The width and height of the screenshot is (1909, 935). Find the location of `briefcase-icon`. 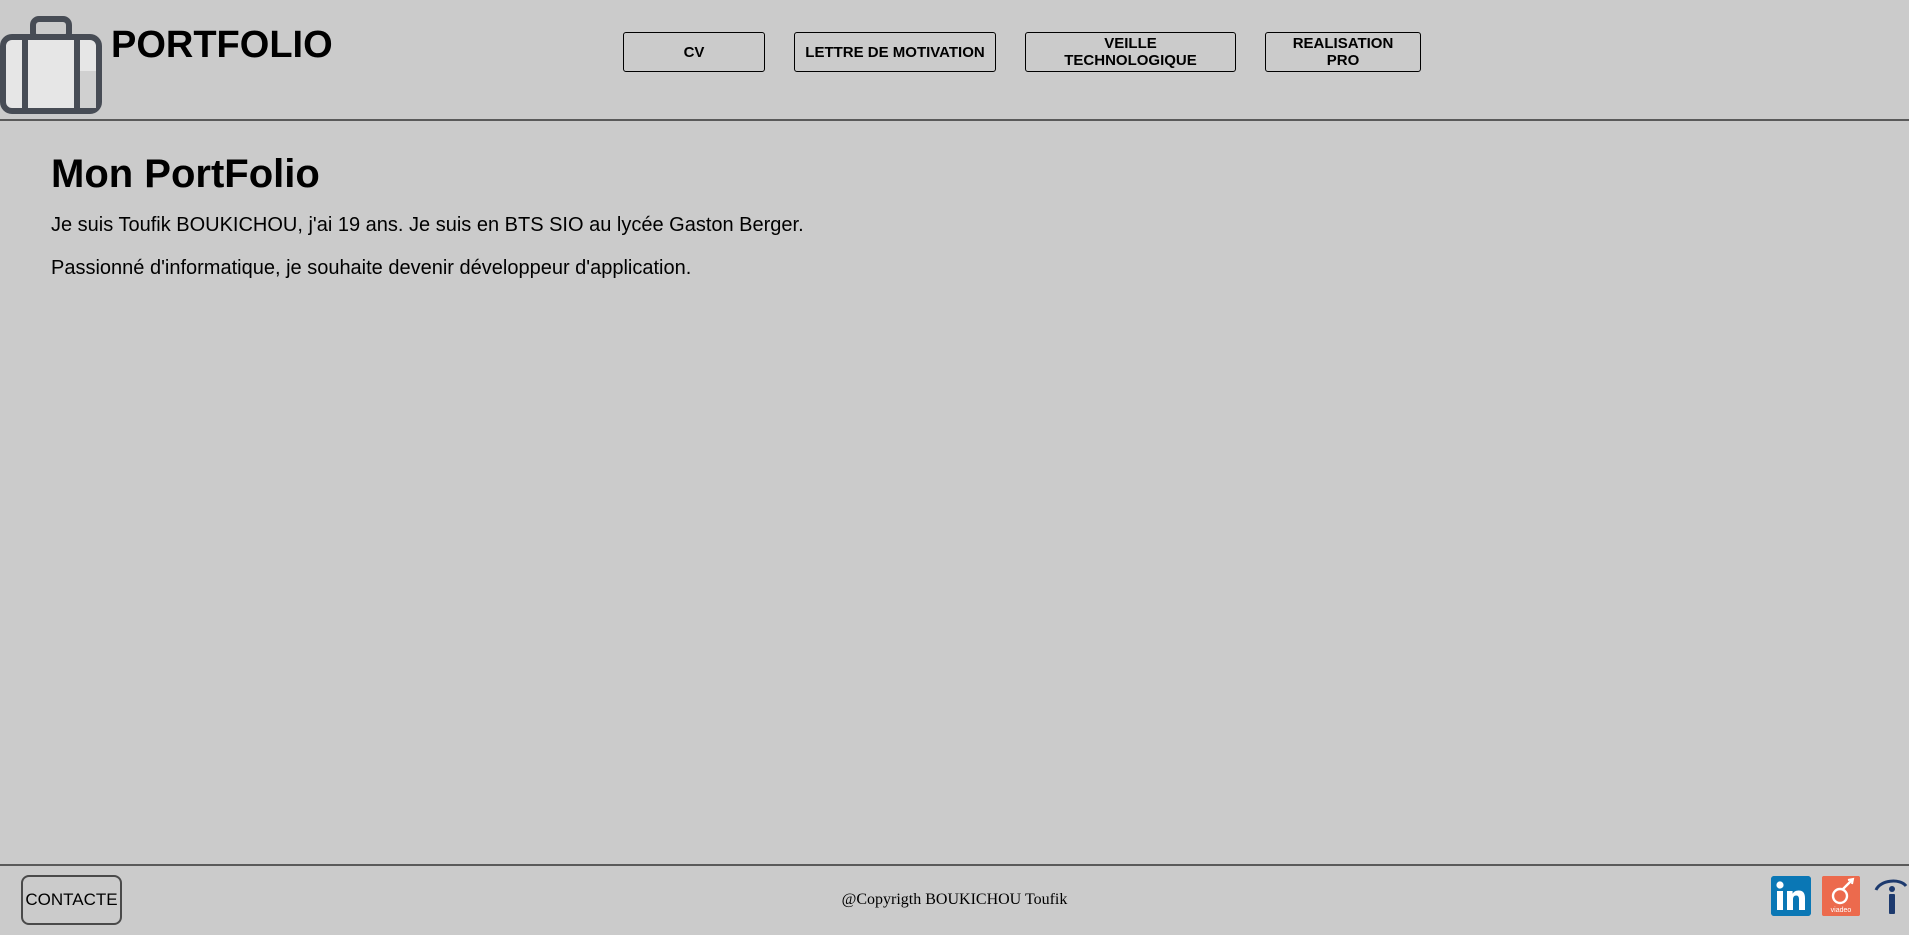

briefcase-icon is located at coordinates (51, 65).